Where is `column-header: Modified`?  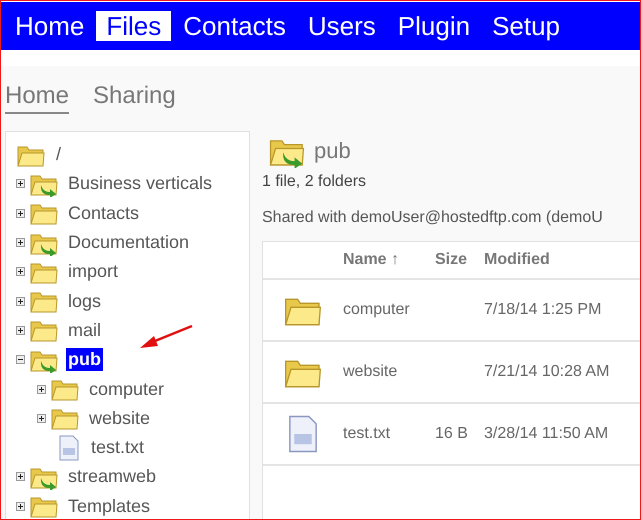
column-header: Modified is located at coordinates (517, 260).